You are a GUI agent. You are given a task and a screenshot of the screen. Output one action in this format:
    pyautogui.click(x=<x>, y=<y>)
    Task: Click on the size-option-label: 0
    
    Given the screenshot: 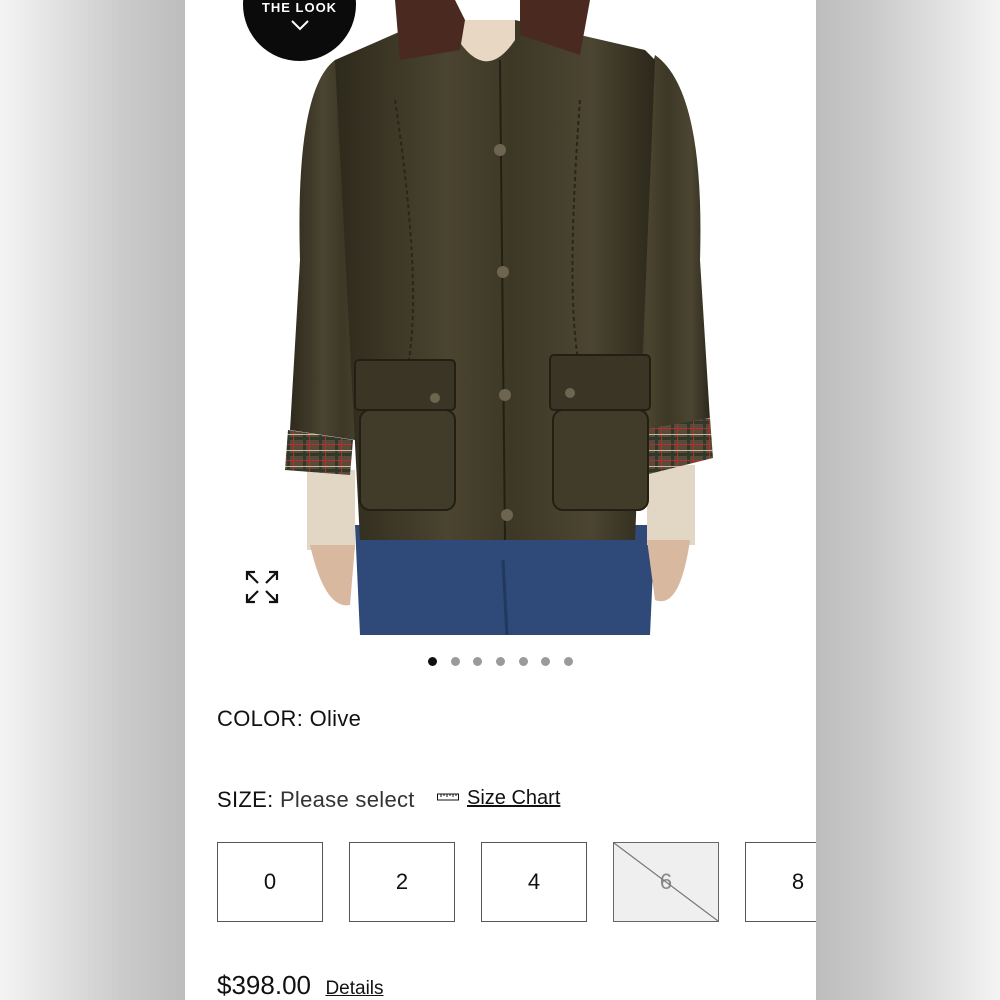 What is the action you would take?
    pyautogui.click(x=270, y=881)
    